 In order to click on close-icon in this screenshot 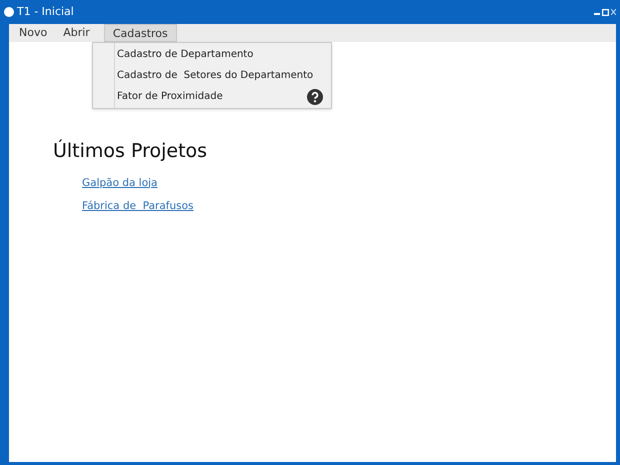, I will do `click(613, 12)`.